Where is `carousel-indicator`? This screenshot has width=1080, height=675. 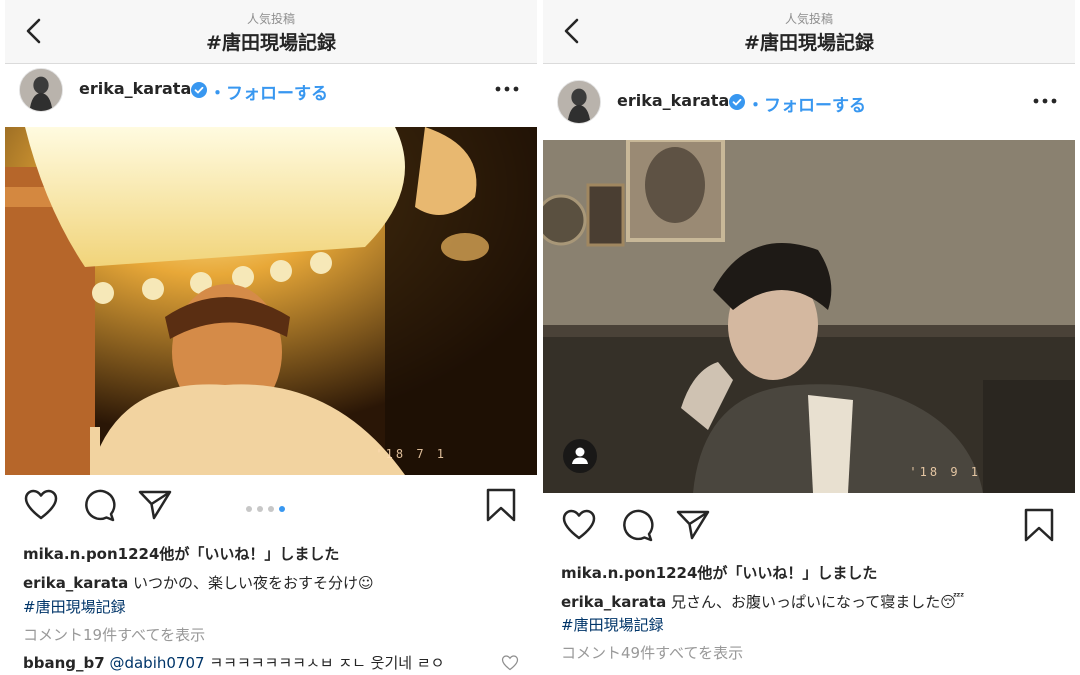
carousel-indicator is located at coordinates (265, 509).